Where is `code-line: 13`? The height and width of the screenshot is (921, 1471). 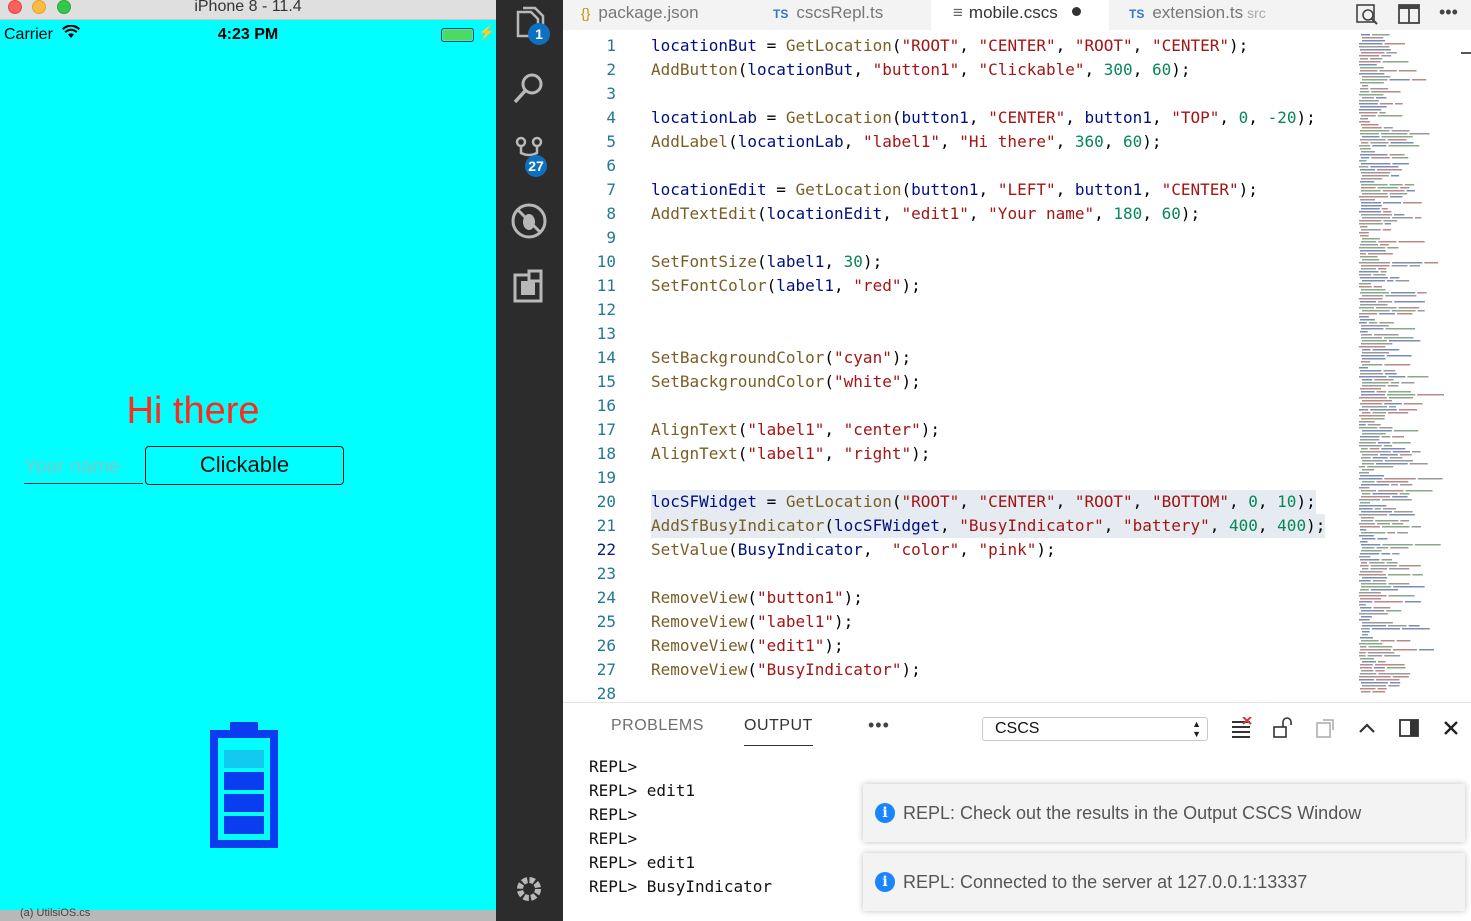
code-line: 13 is located at coordinates (958, 334).